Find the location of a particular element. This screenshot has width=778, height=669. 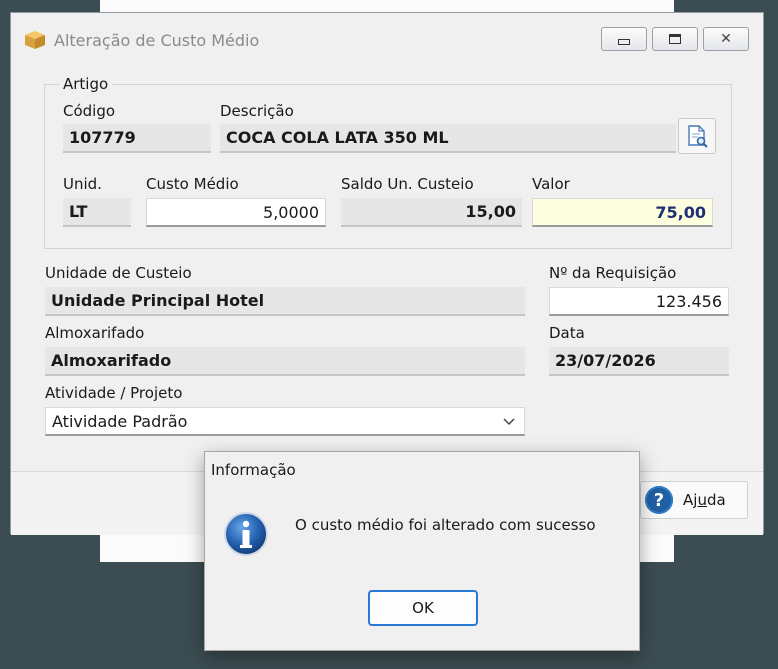

maximize-button is located at coordinates (675, 39).